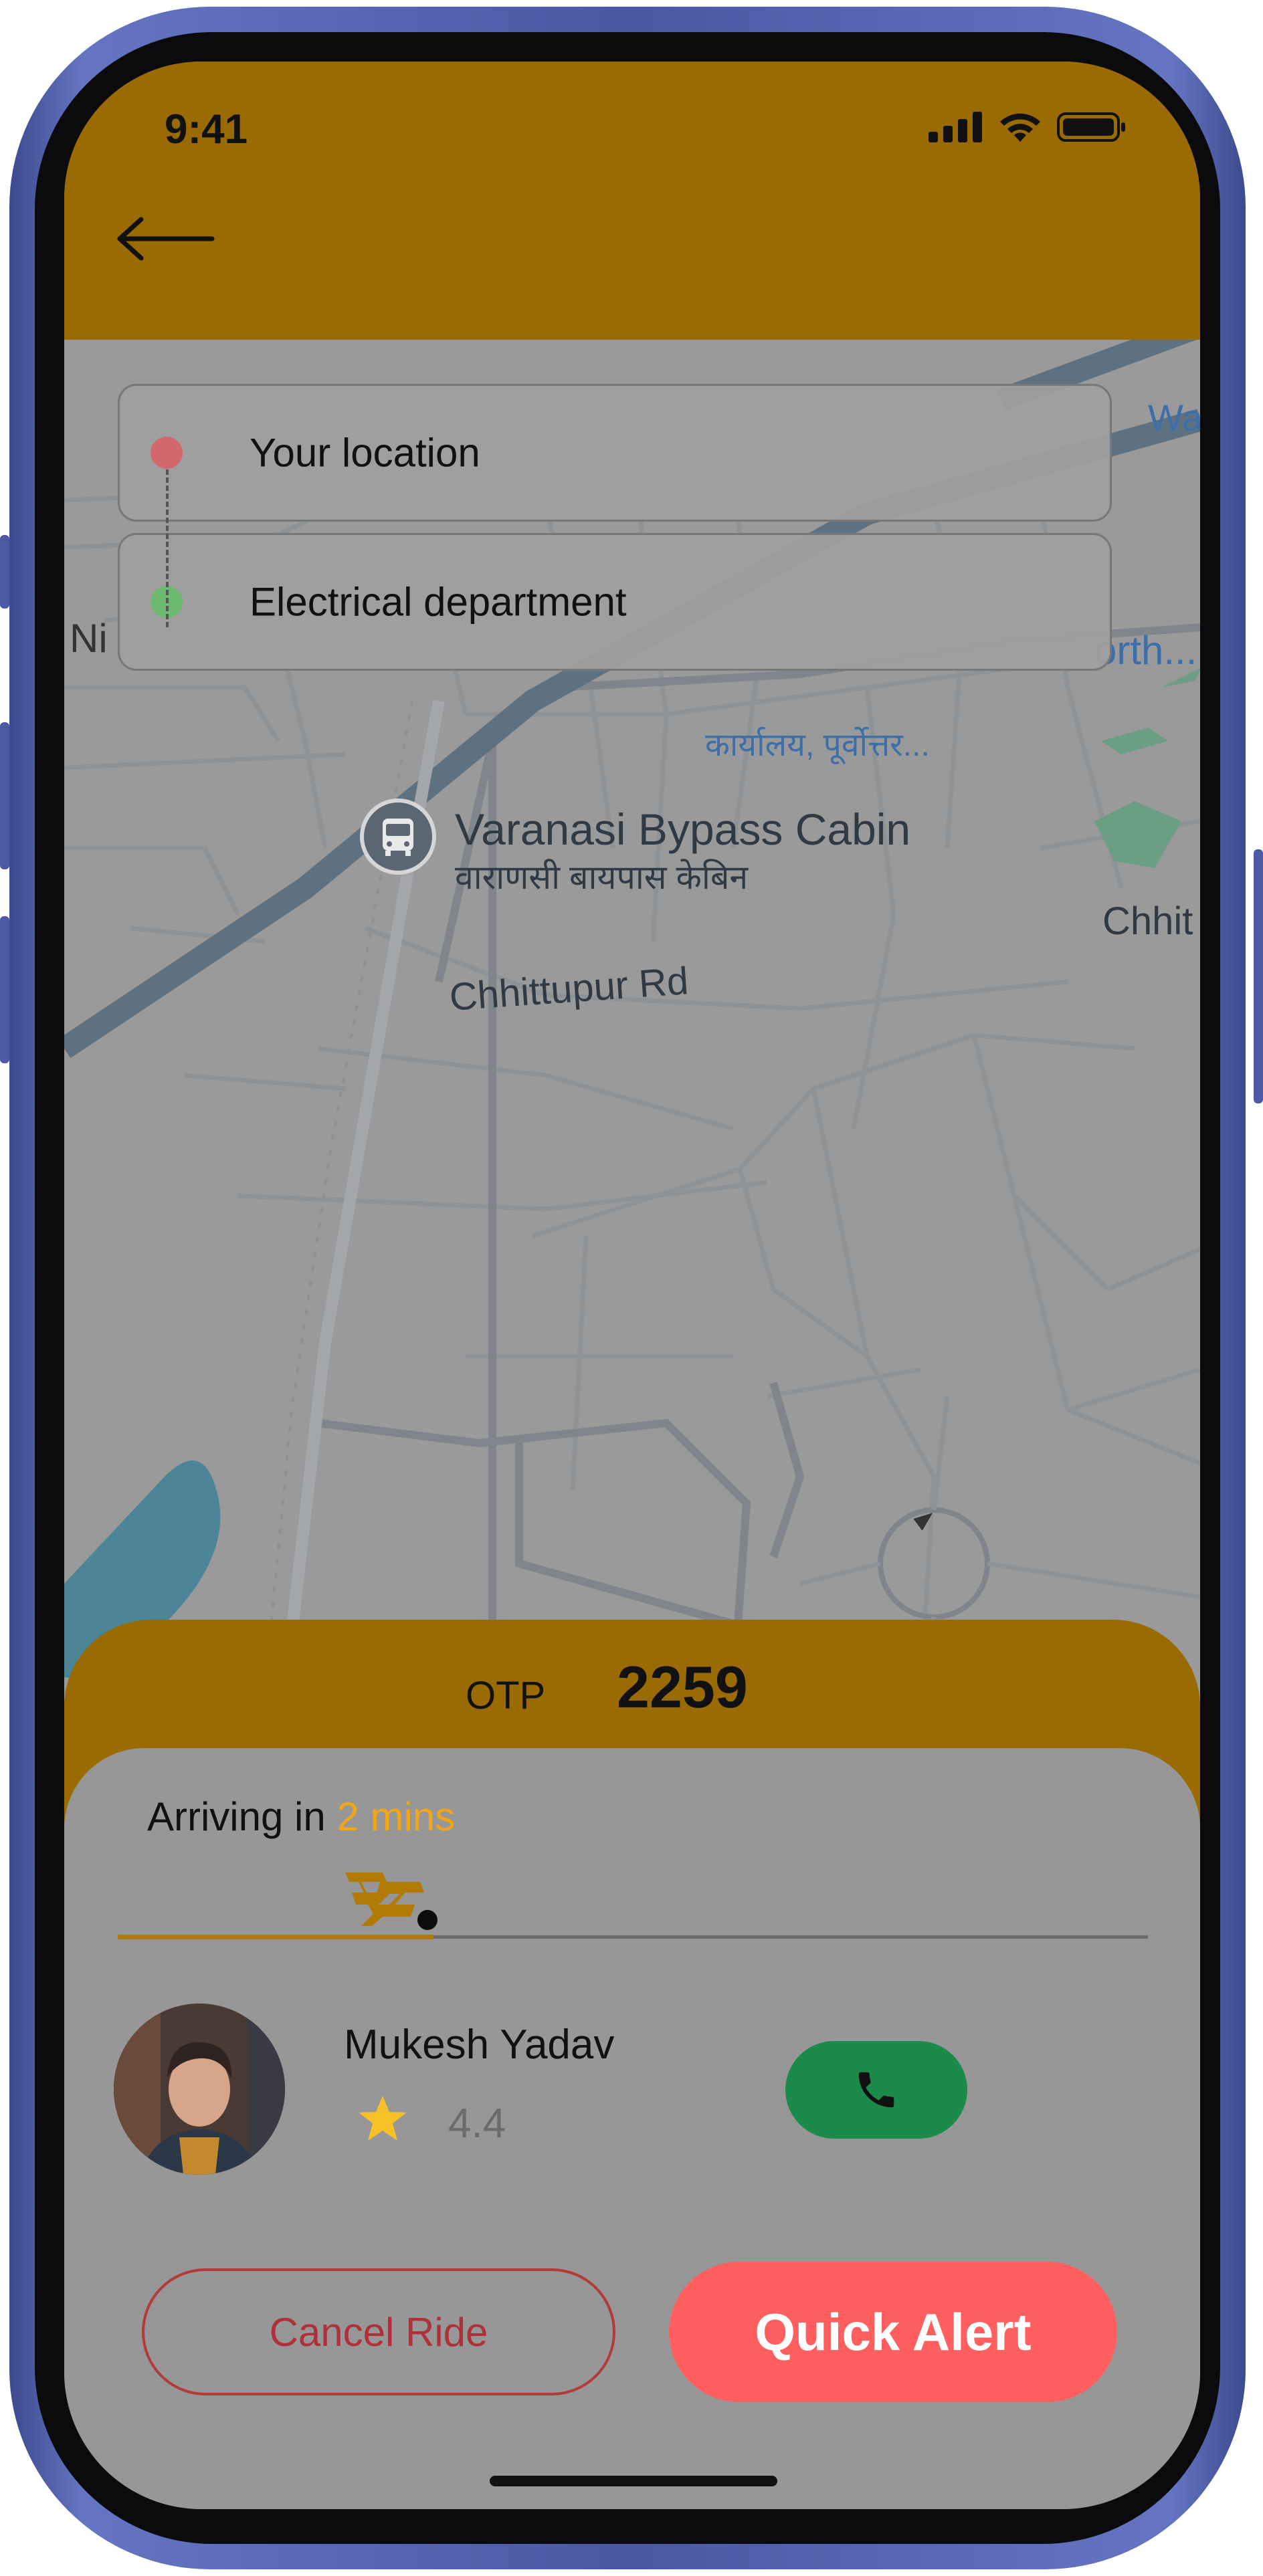  What do you see at coordinates (378, 2331) in the screenshot?
I see `cancel-ride-button: Cancel Ride` at bounding box center [378, 2331].